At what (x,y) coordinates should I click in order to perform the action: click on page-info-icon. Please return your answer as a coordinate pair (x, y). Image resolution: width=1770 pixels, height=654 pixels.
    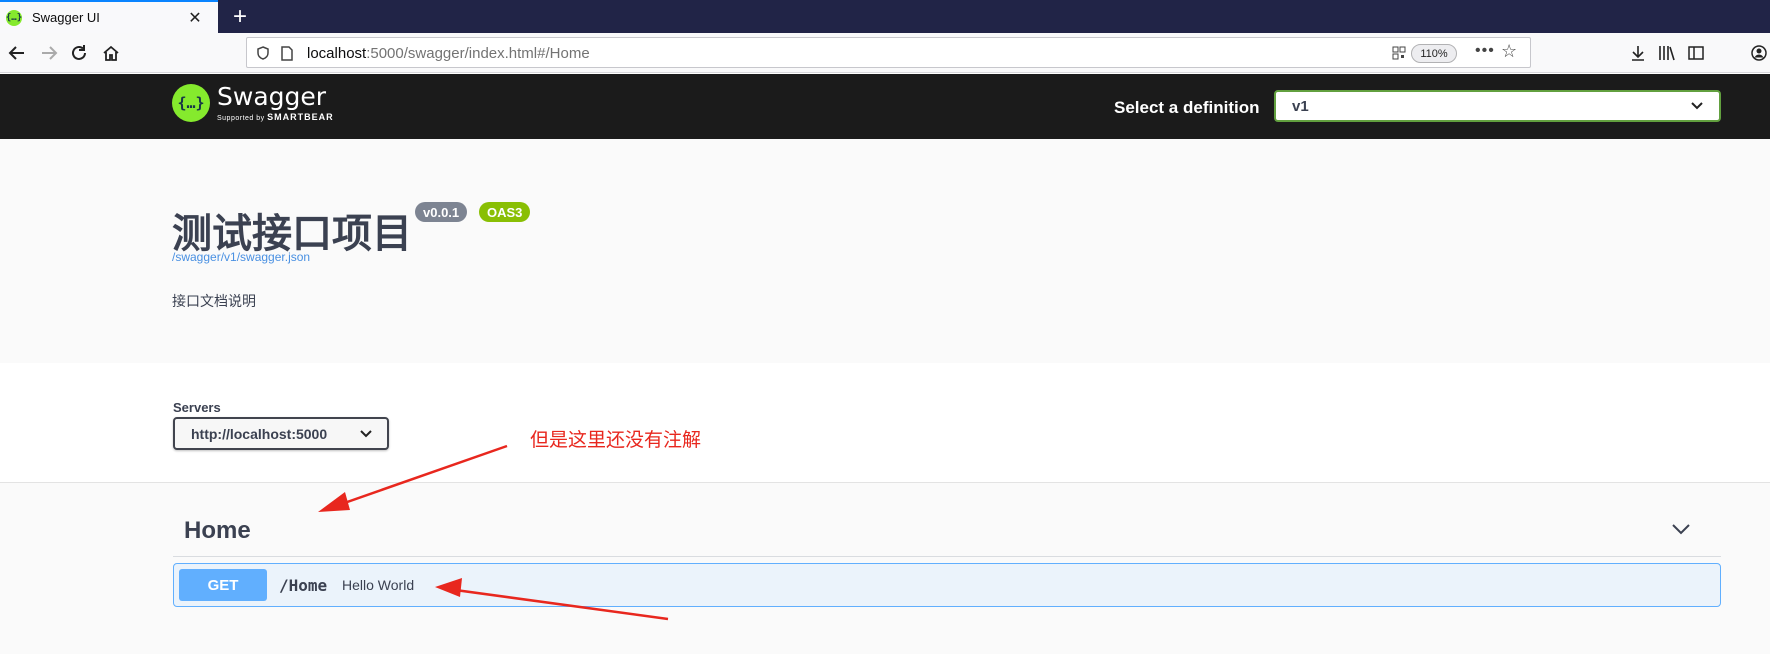
    Looking at the image, I should click on (287, 53).